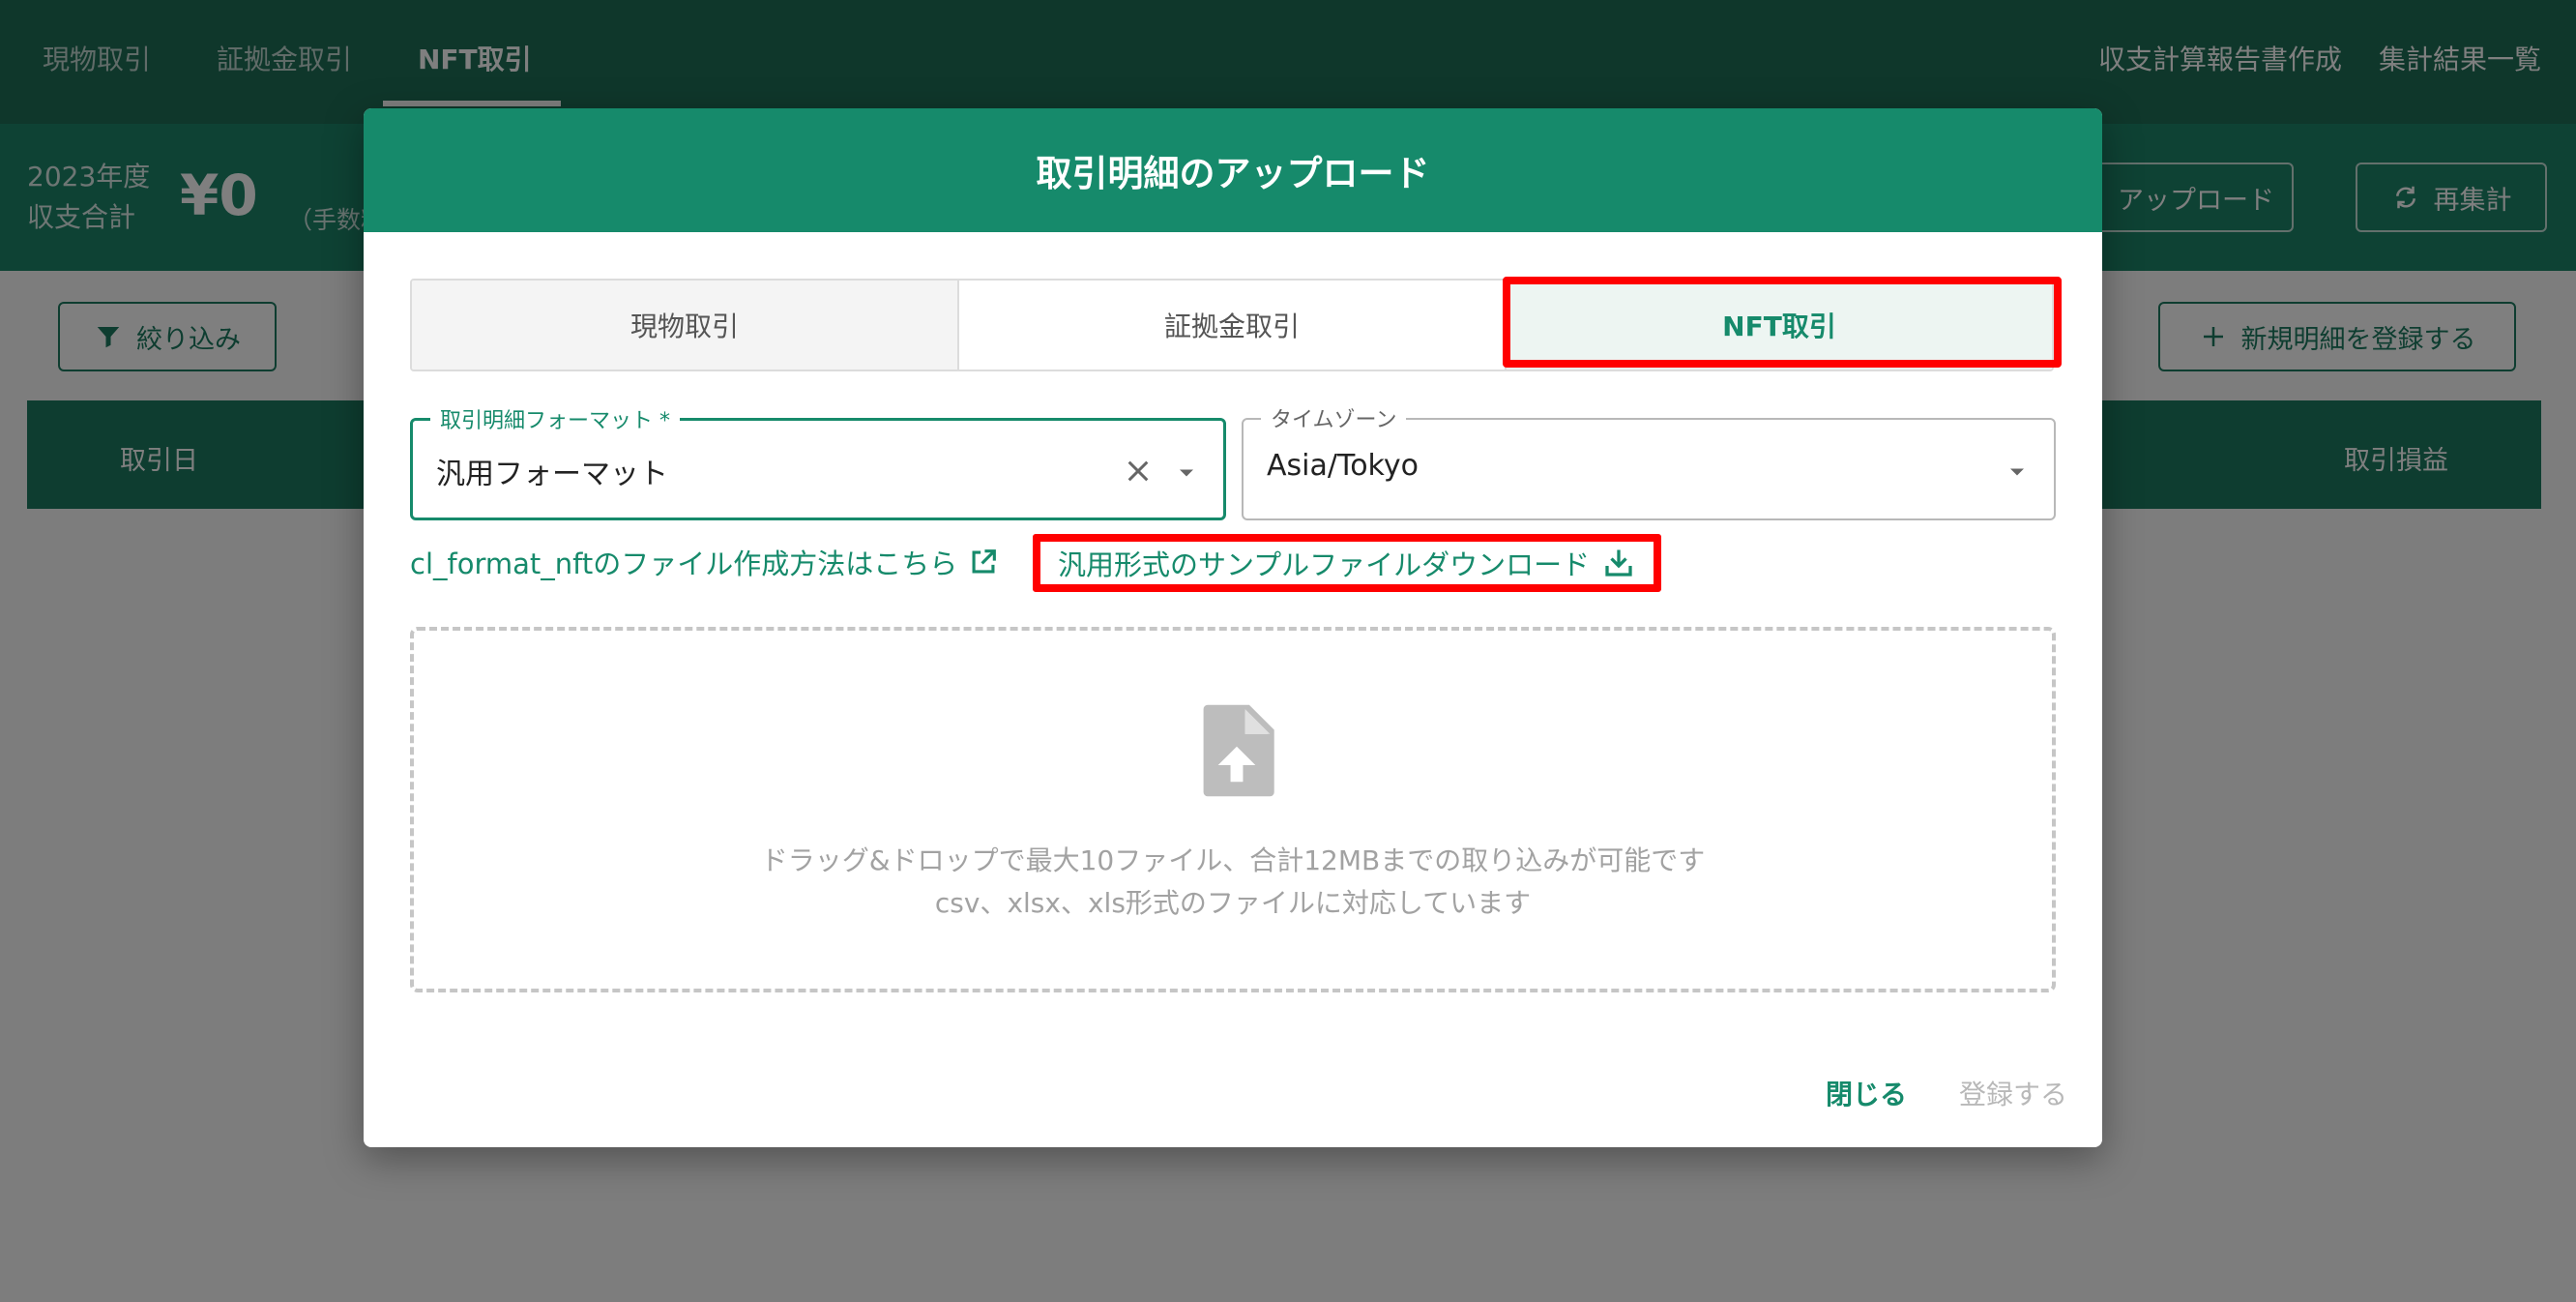 Image resolution: width=2576 pixels, height=1302 pixels. I want to click on sample-download-link-label: 汎用形式のサンプルファイルダウンロード, so click(1324, 564).